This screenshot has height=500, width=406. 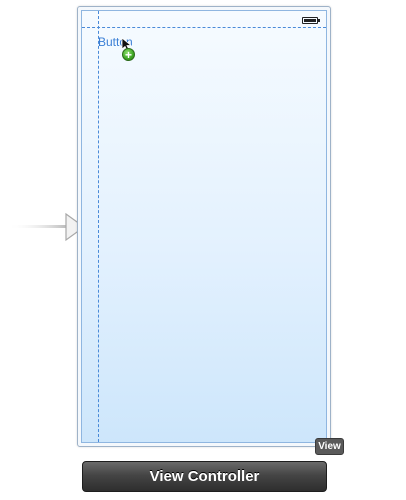 What do you see at coordinates (311, 20) in the screenshot?
I see `battery-icon` at bounding box center [311, 20].